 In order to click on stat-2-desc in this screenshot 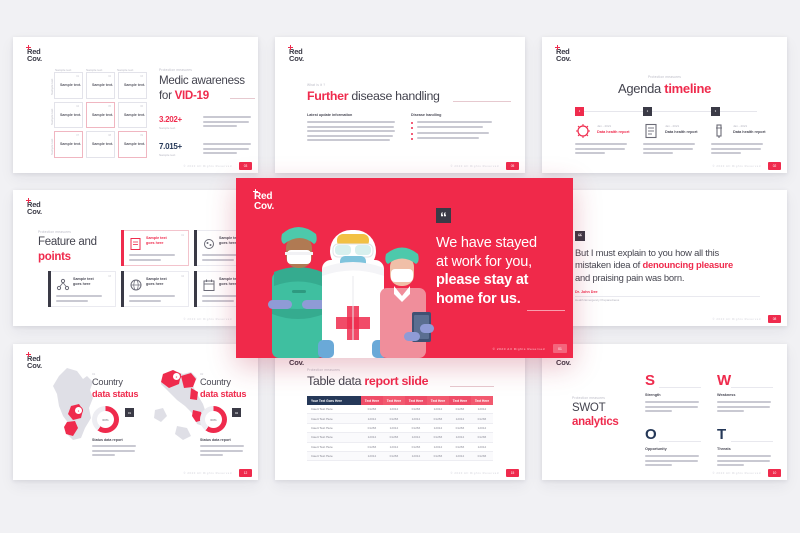, I will do `click(227, 150)`.